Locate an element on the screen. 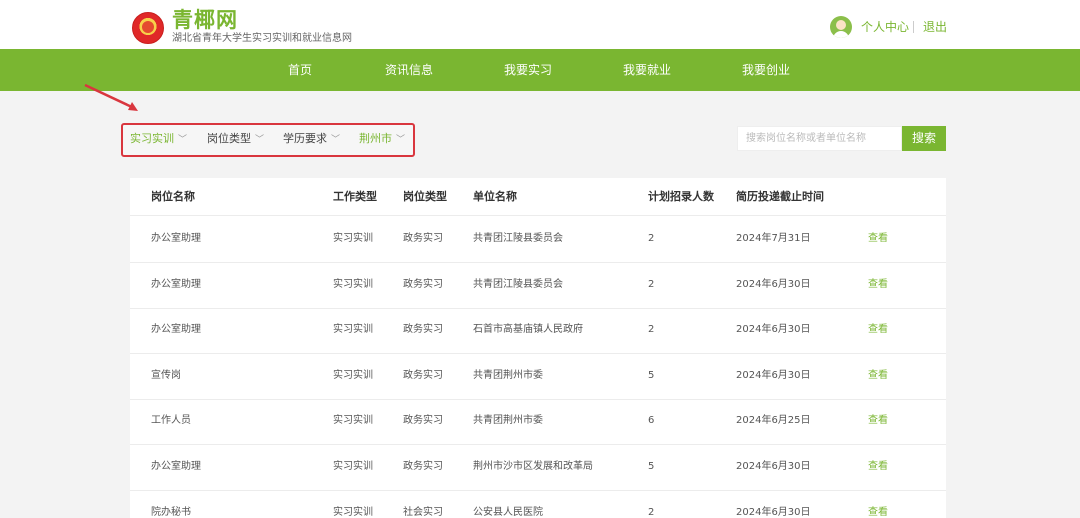  column-header-headcount: 计划招录人数 is located at coordinates (681, 196).